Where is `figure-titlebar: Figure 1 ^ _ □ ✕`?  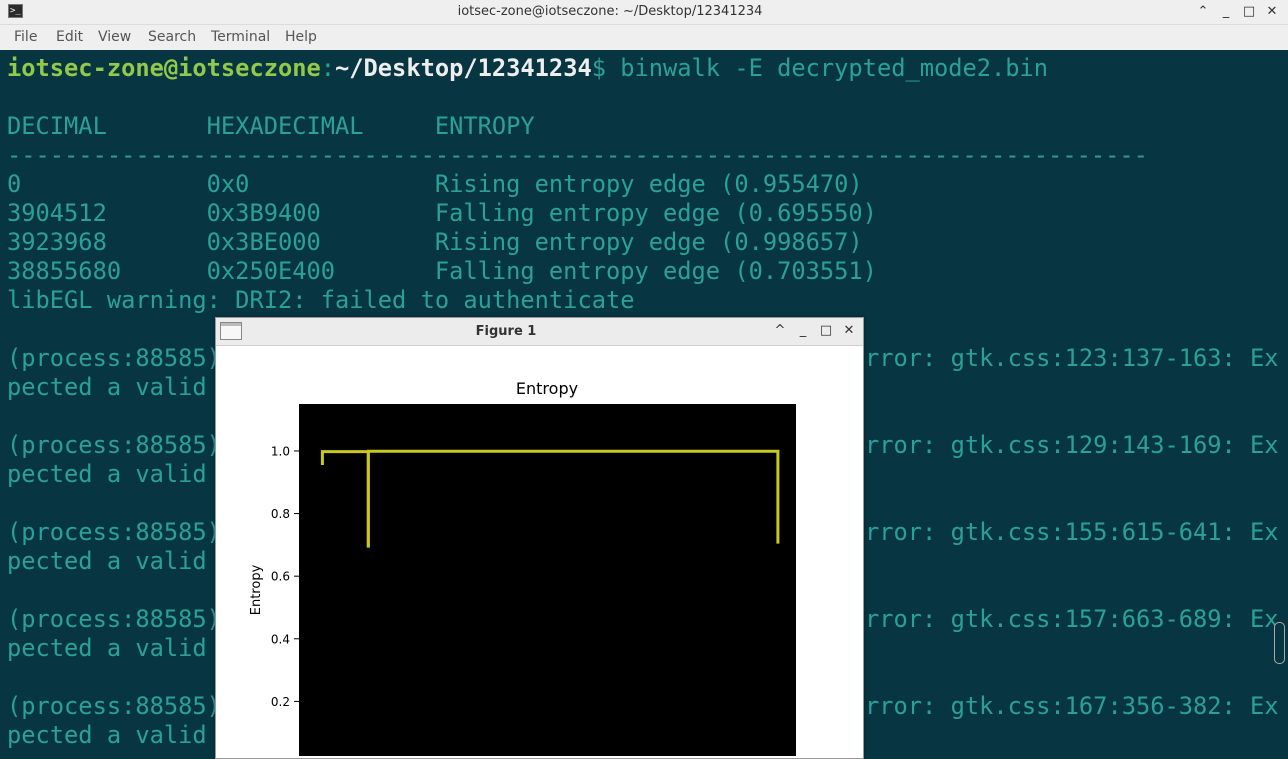 figure-titlebar: Figure 1 ^ _ □ ✕ is located at coordinates (539, 332).